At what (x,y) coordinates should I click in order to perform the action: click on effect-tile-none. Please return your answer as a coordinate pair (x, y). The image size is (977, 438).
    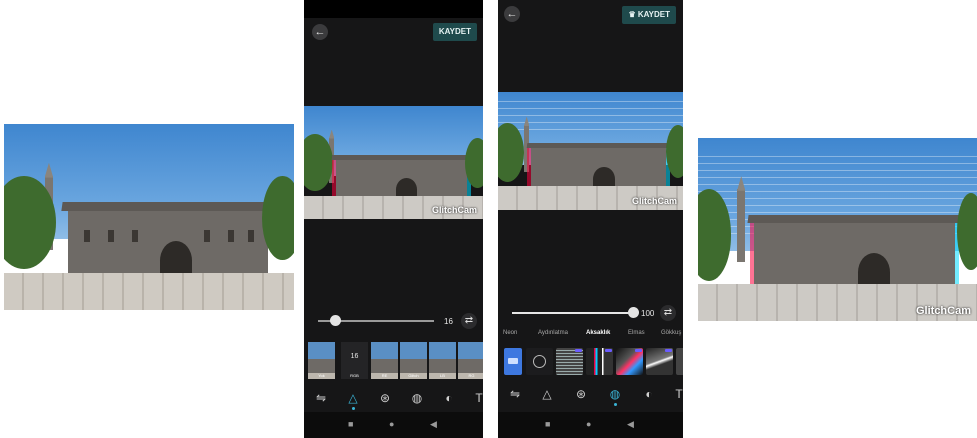
    Looking at the image, I should click on (539, 361).